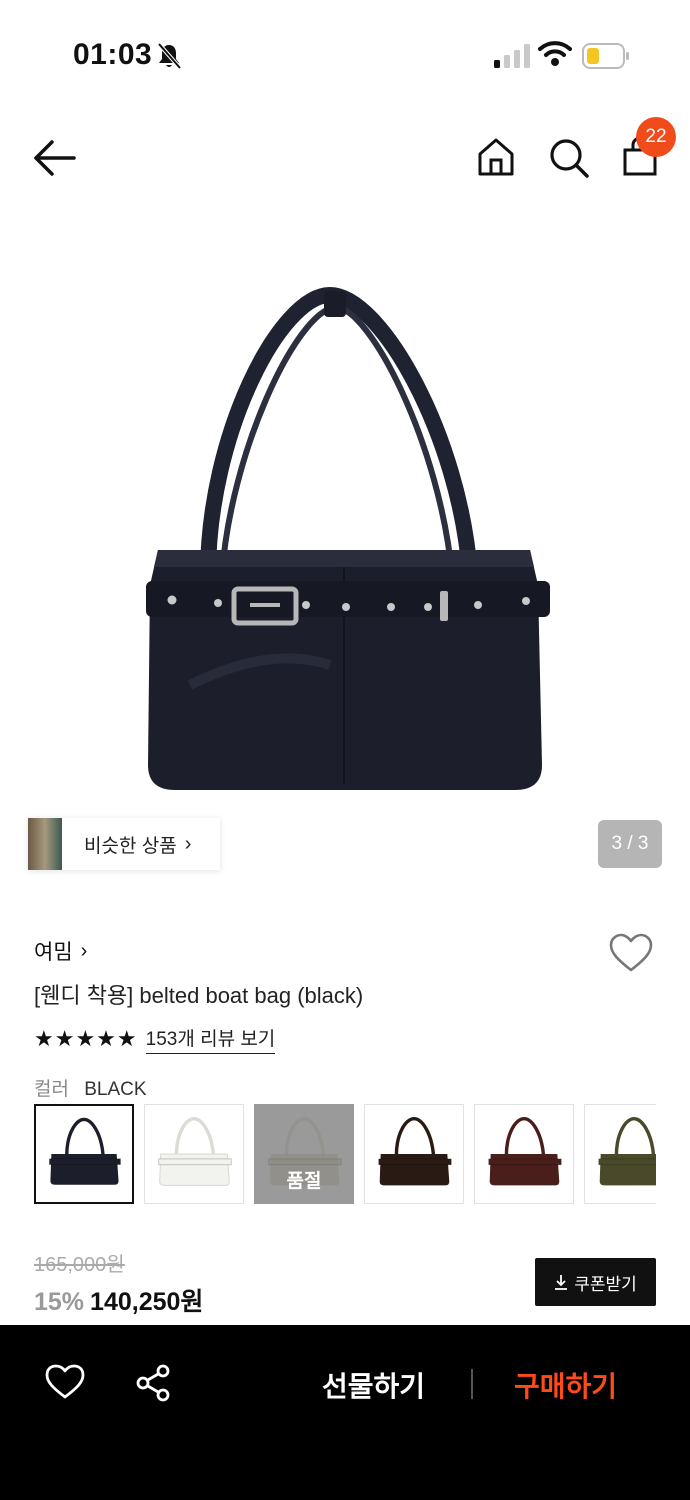  What do you see at coordinates (561, 1282) in the screenshot?
I see `download-icon` at bounding box center [561, 1282].